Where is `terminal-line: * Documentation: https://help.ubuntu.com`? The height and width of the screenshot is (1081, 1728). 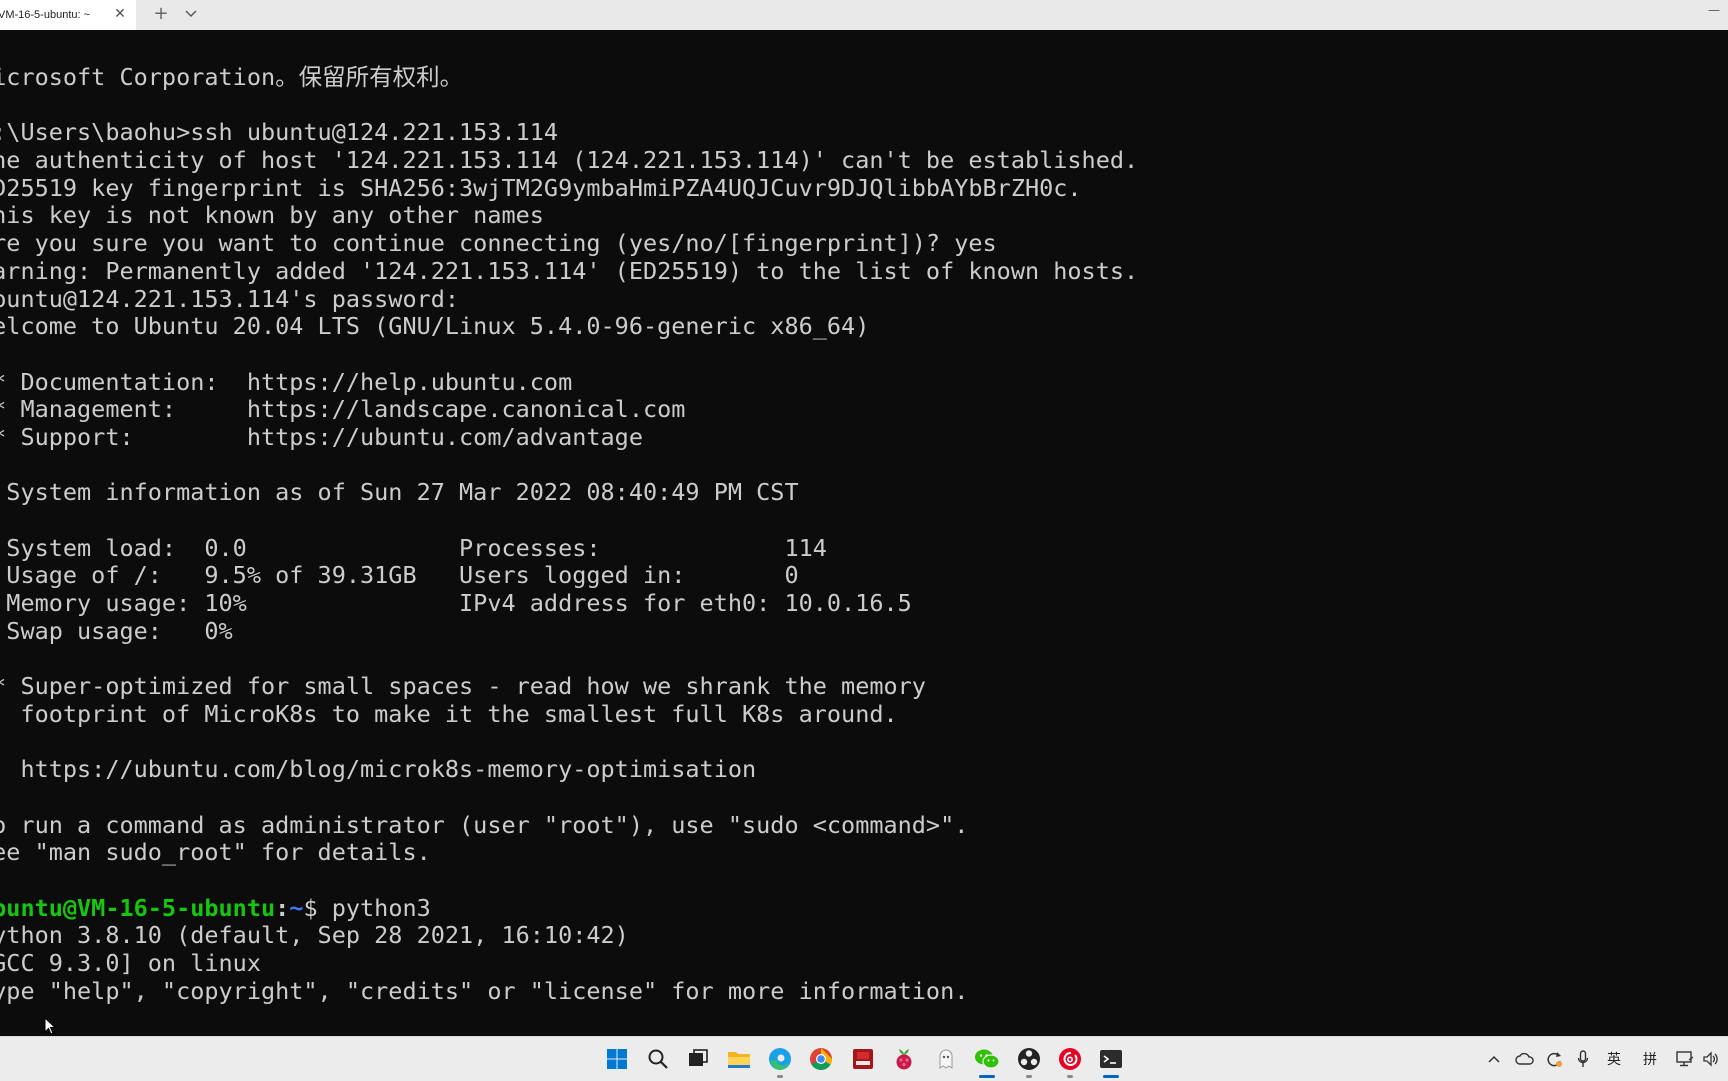
terminal-line: * Documentation: https://help.ubuntu.com is located at coordinates (286, 381).